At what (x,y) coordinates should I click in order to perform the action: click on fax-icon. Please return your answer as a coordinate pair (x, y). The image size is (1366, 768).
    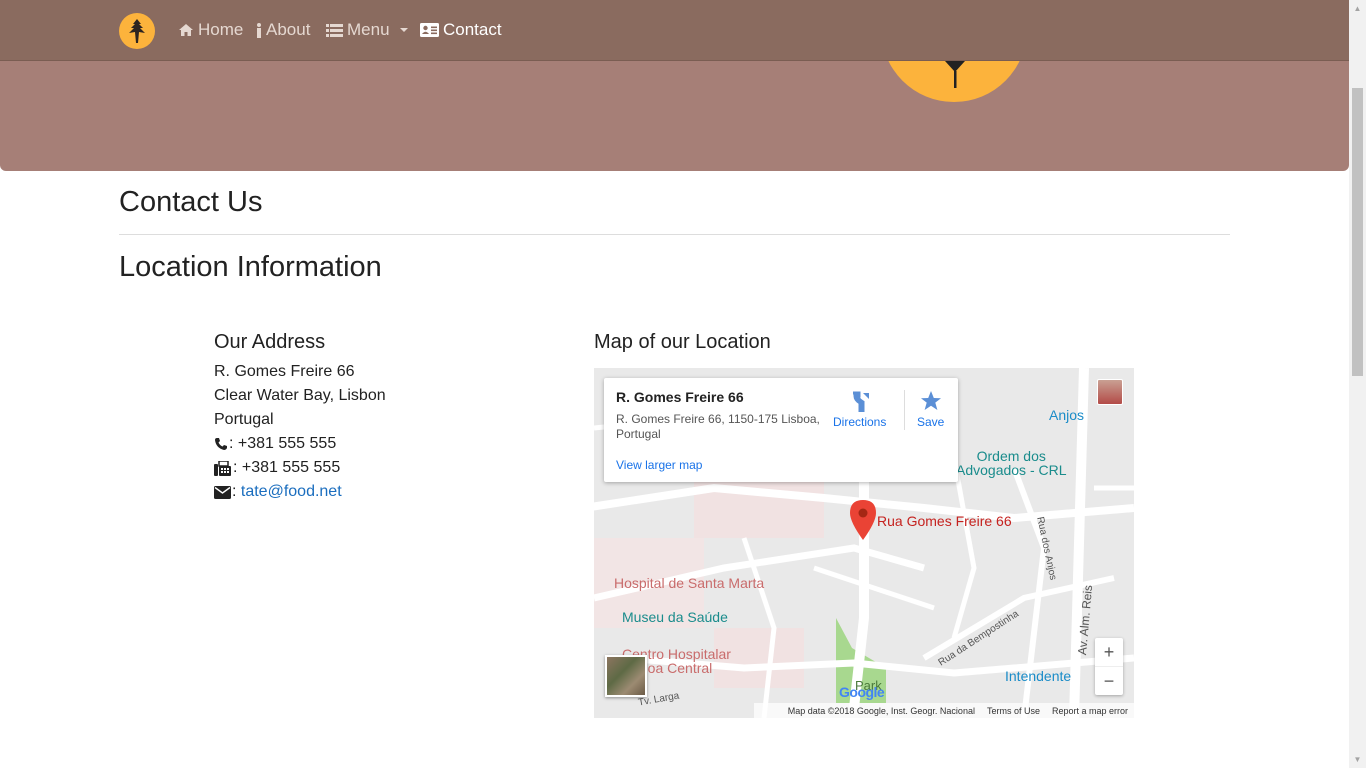
    Looking at the image, I should click on (223, 468).